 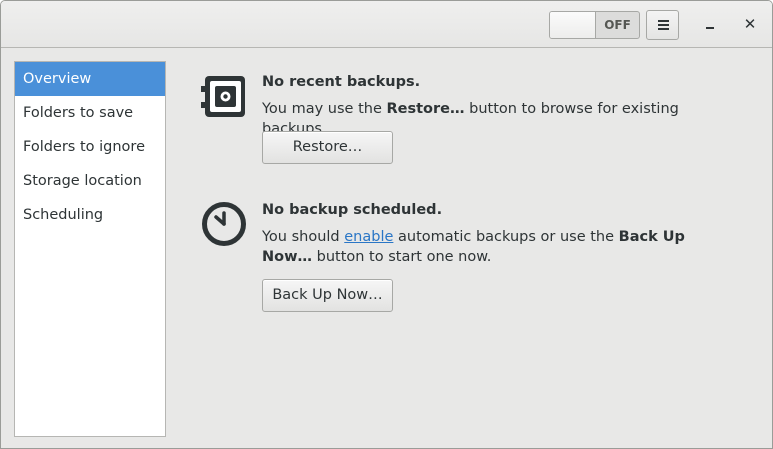 I want to click on header-bar: OFF ✕, so click(x=386, y=24).